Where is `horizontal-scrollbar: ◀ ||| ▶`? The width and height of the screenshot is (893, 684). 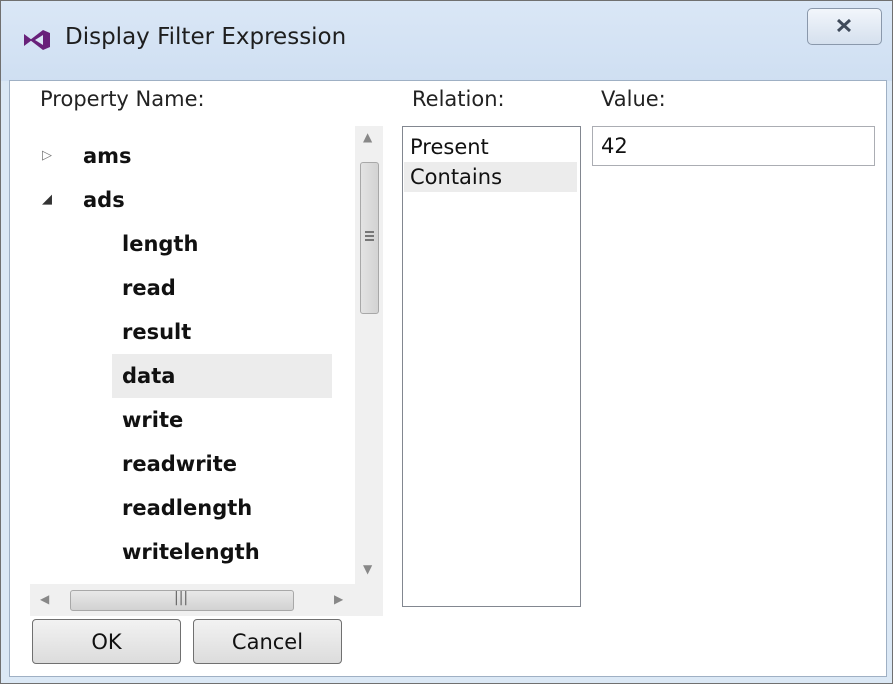
horizontal-scrollbar: ◀ ||| ▶ is located at coordinates (192, 600).